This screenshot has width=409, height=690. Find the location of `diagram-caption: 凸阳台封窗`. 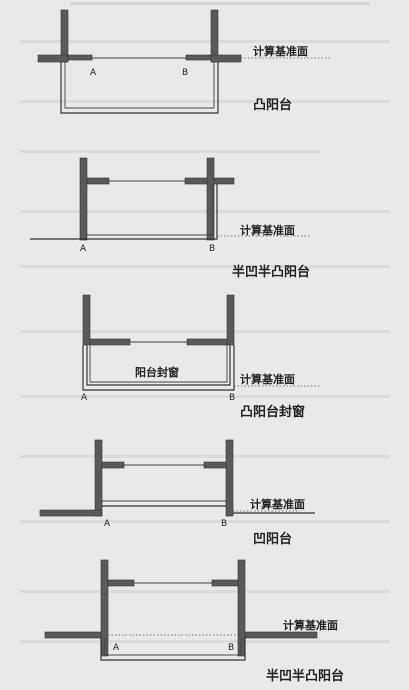

diagram-caption: 凸阳台封窗 is located at coordinates (272, 412).